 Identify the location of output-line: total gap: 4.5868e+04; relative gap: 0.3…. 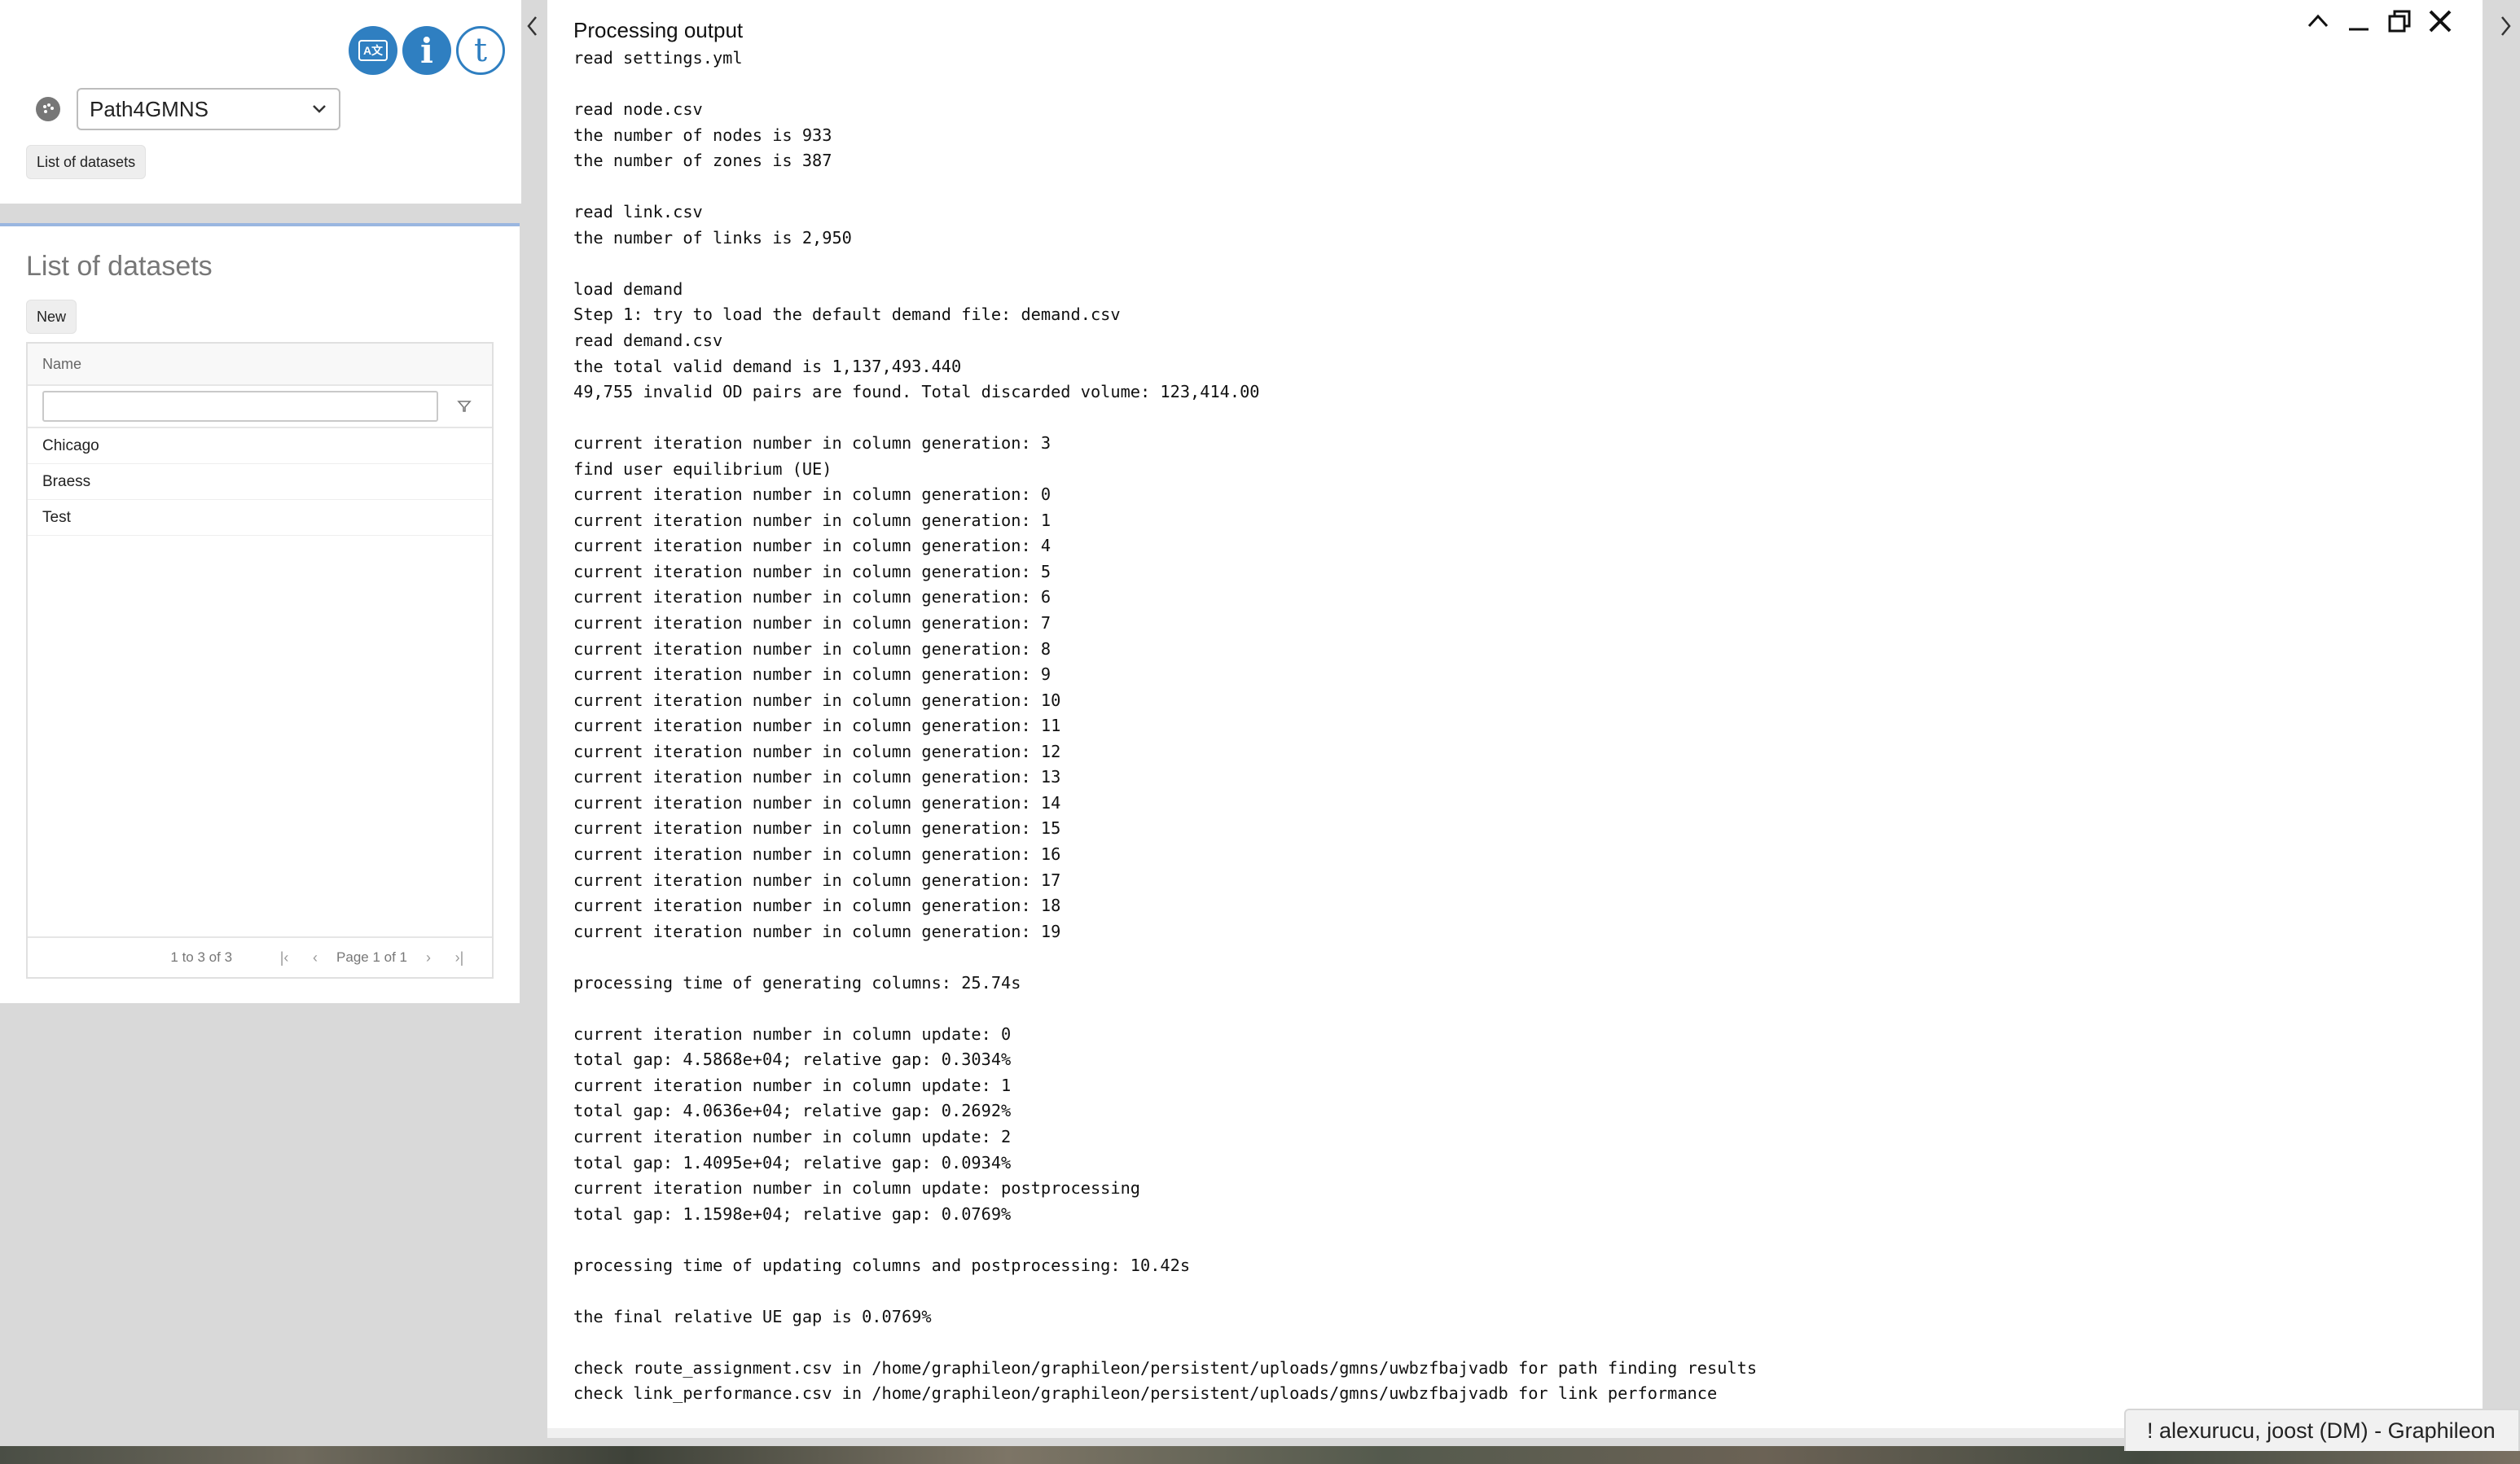
(792, 1060).